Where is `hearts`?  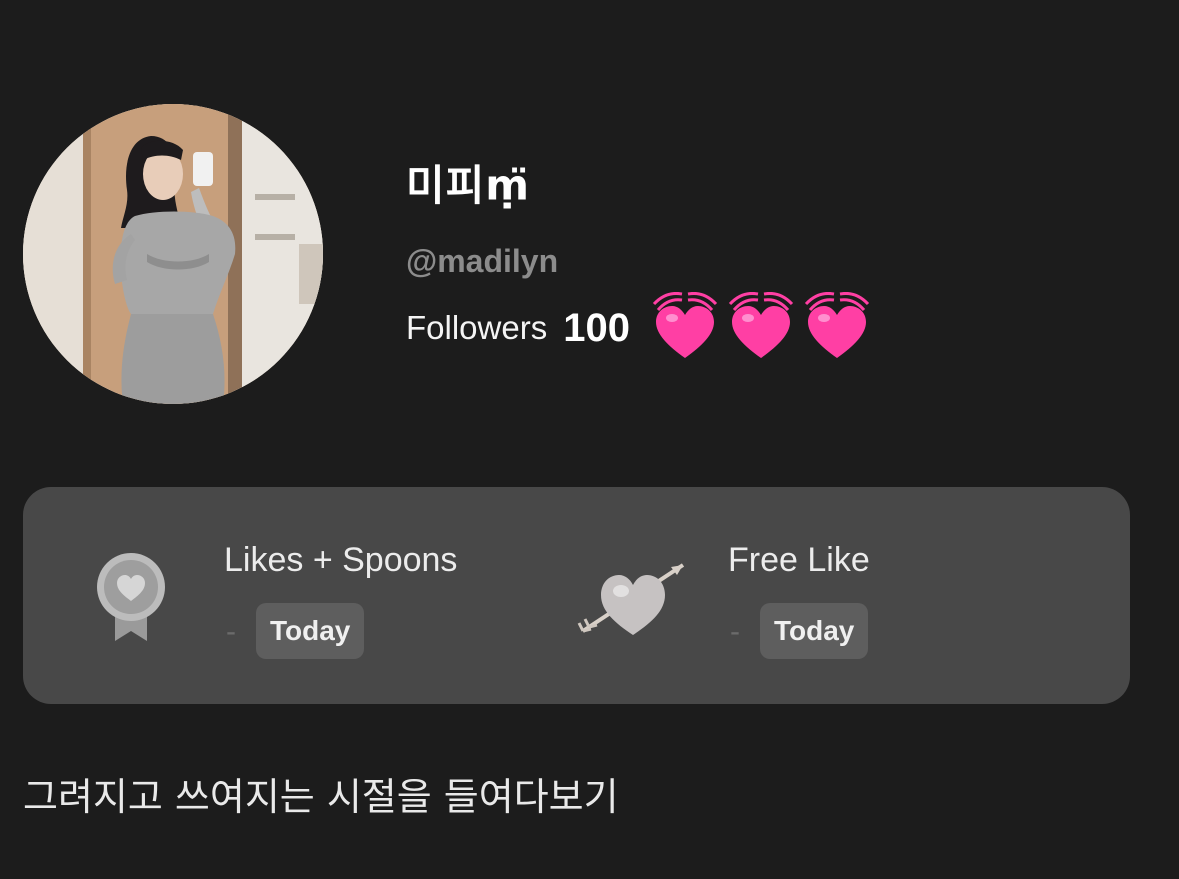 hearts is located at coordinates (761, 328).